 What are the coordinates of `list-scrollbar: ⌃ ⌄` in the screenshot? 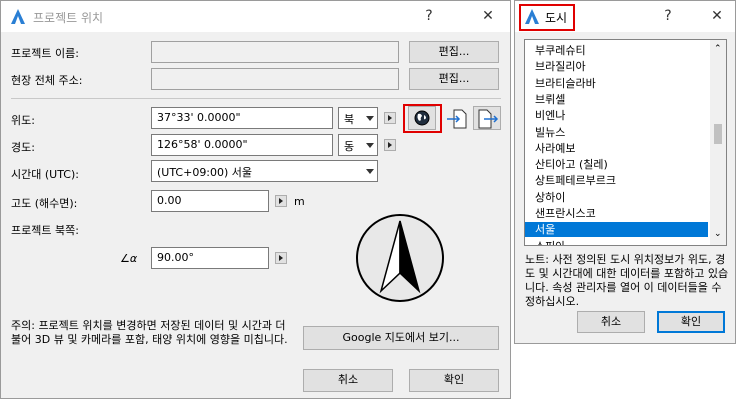 It's located at (718, 142).